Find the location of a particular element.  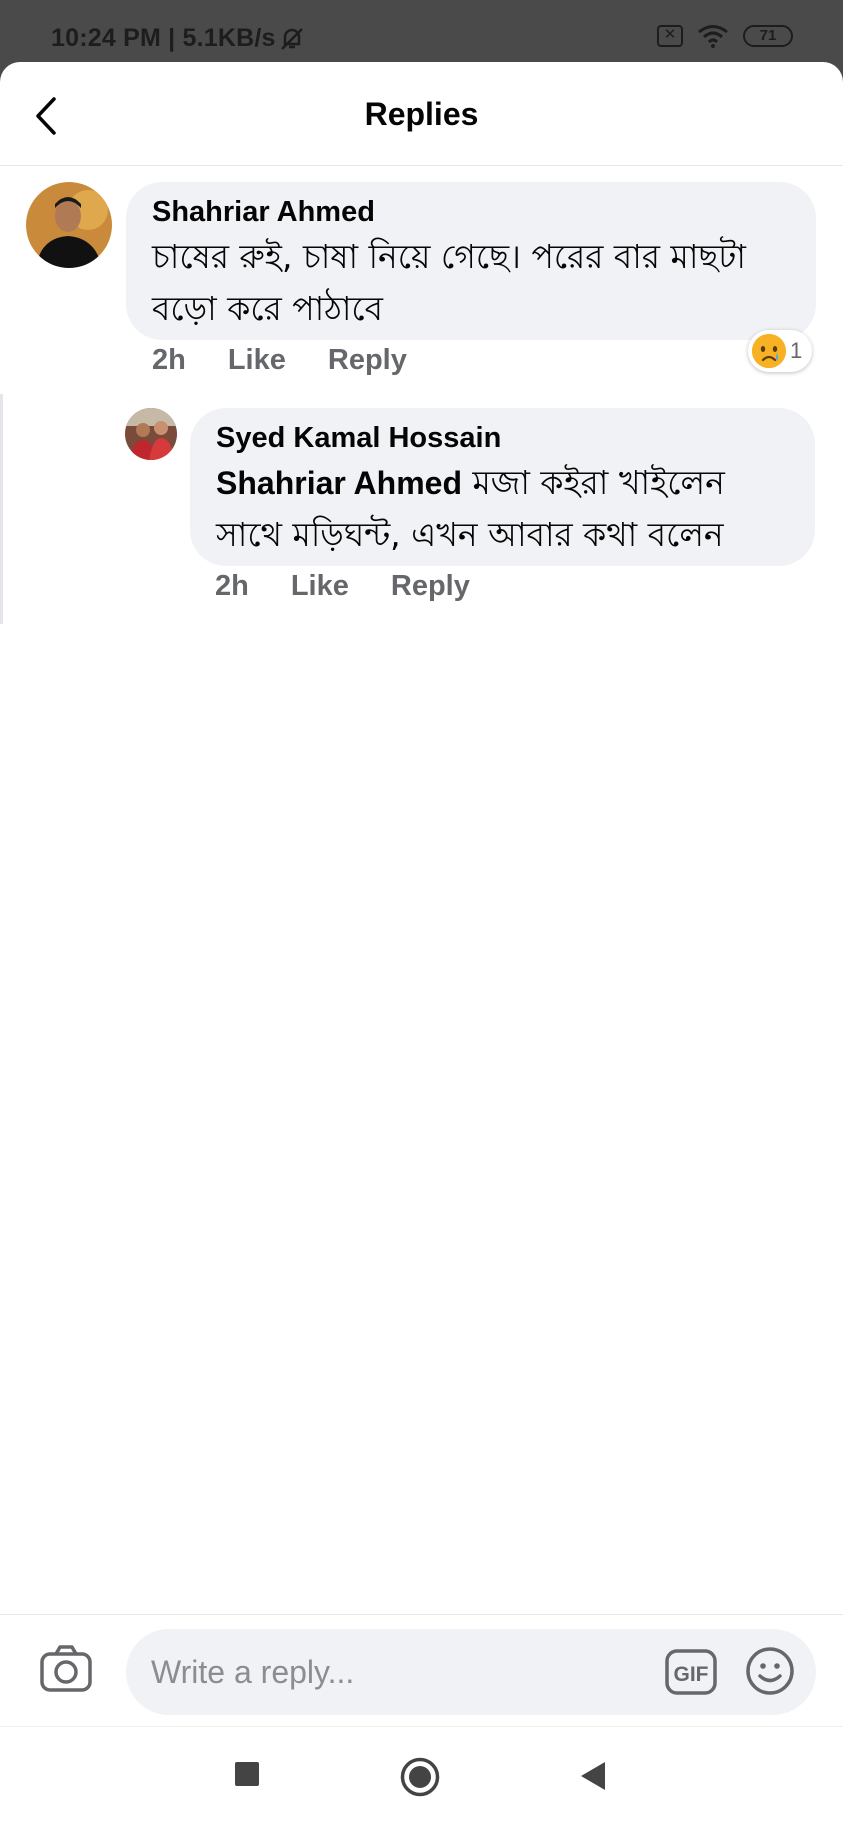

gif-button: GIF is located at coordinates (691, 1672).